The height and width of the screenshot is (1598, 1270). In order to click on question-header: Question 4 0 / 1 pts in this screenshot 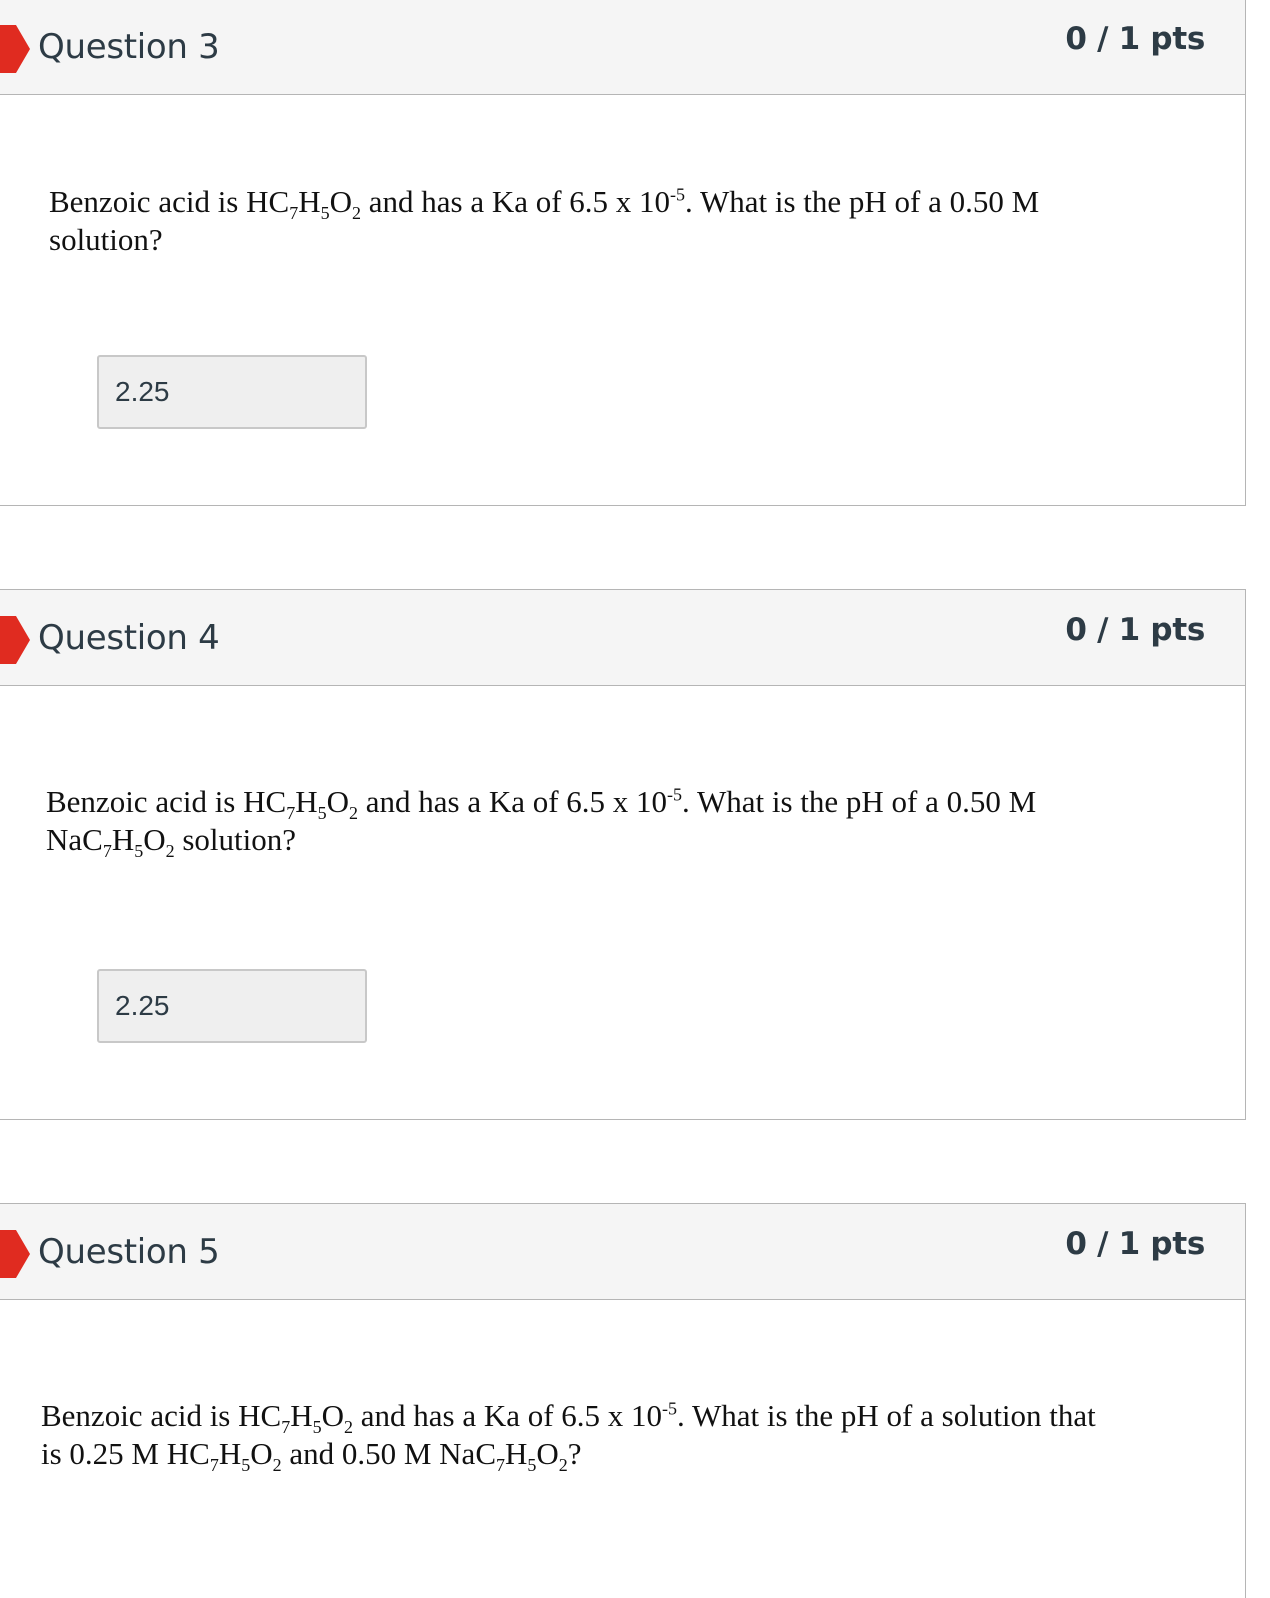, I will do `click(622, 638)`.